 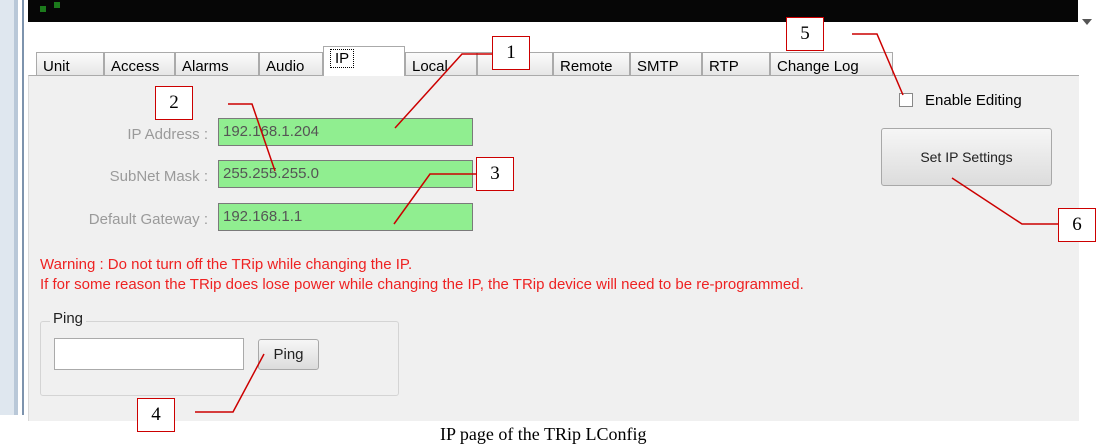 What do you see at coordinates (966, 157) in the screenshot?
I see `set-ip-settings-button: Set IP Settings` at bounding box center [966, 157].